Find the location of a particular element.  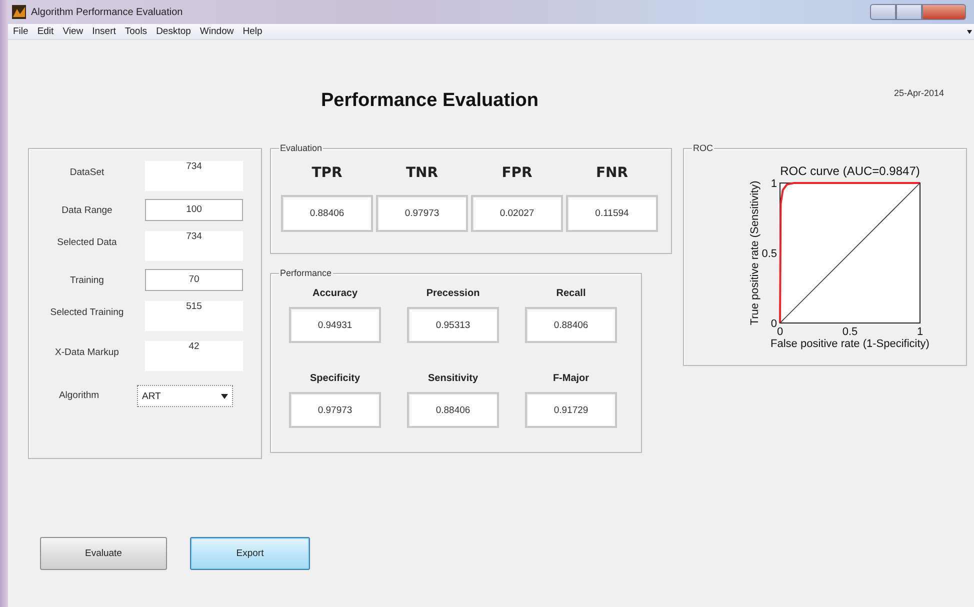

menu-item: Help is located at coordinates (254, 31).